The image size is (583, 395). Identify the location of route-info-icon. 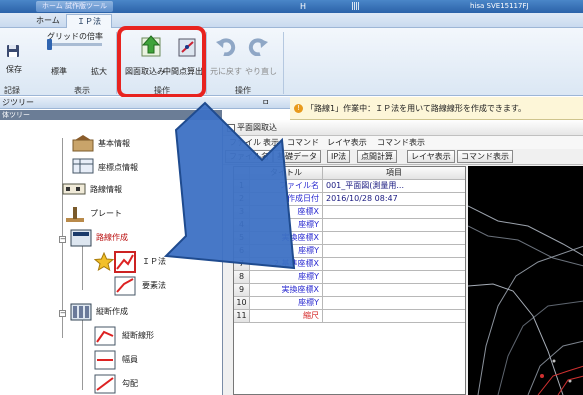
(74, 189).